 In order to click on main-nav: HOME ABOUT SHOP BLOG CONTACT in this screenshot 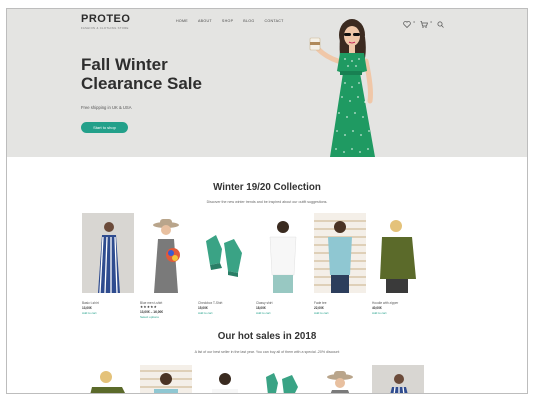, I will do `click(230, 21)`.